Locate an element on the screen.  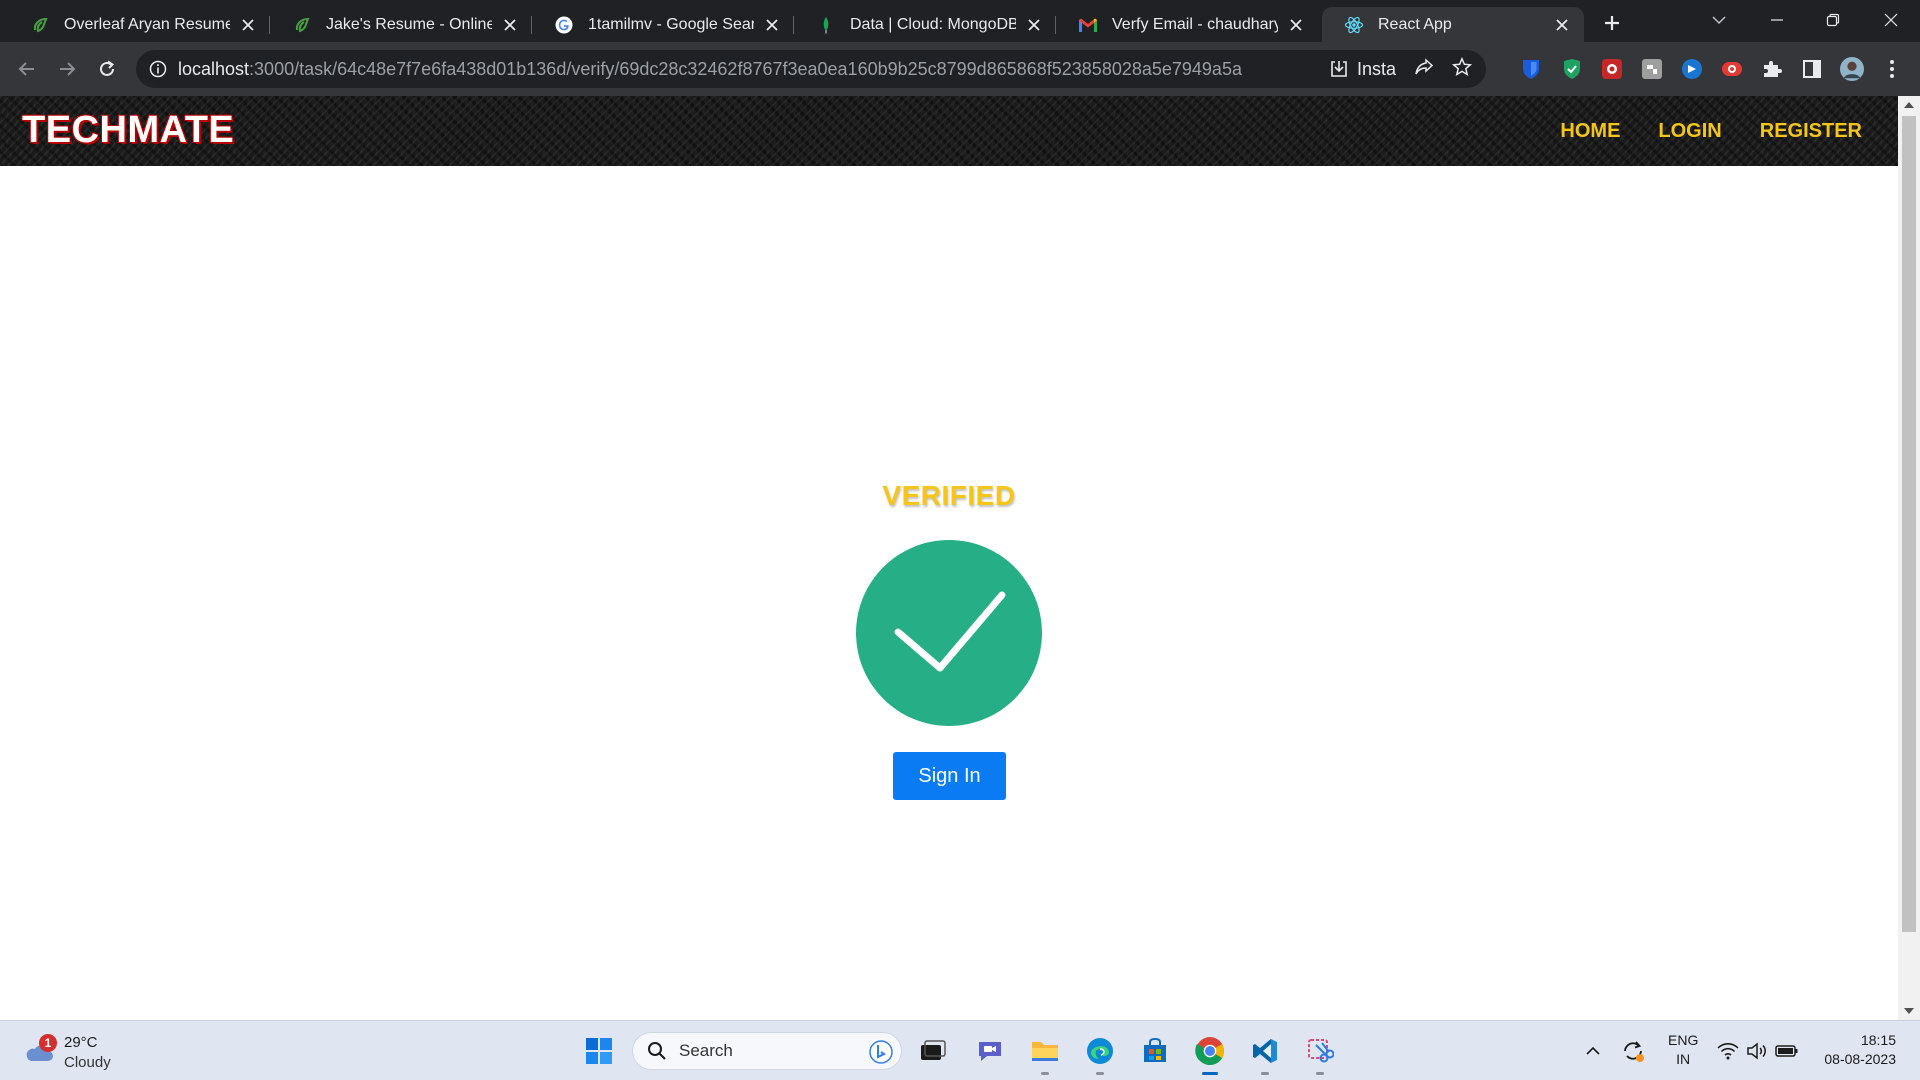
tab-overleaf-resume: Overleaf Aryan Resume (1) is located at coordinates (139, 24).